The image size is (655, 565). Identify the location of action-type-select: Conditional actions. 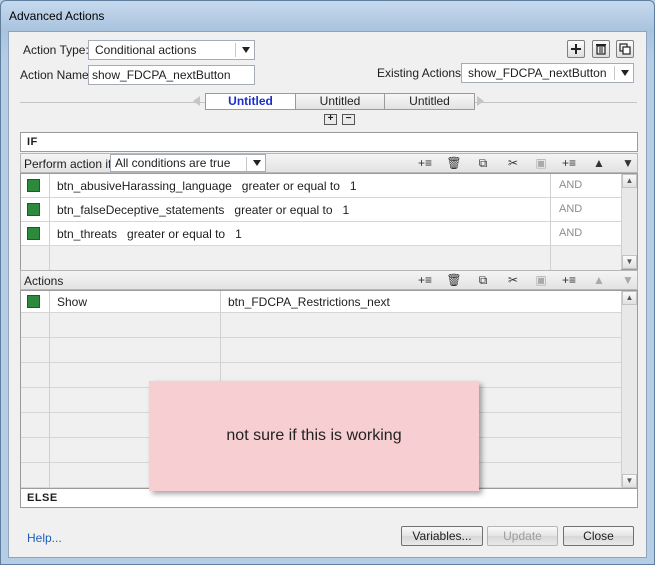
(171, 50).